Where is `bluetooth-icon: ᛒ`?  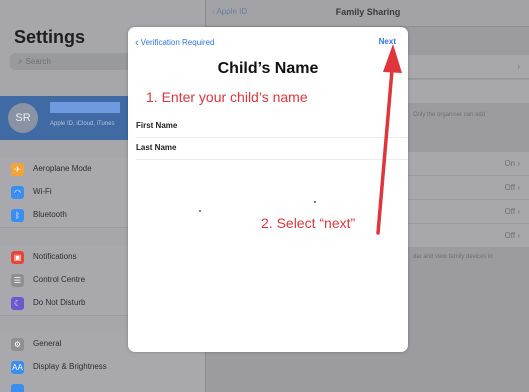
bluetooth-icon: ᛒ is located at coordinates (17, 215).